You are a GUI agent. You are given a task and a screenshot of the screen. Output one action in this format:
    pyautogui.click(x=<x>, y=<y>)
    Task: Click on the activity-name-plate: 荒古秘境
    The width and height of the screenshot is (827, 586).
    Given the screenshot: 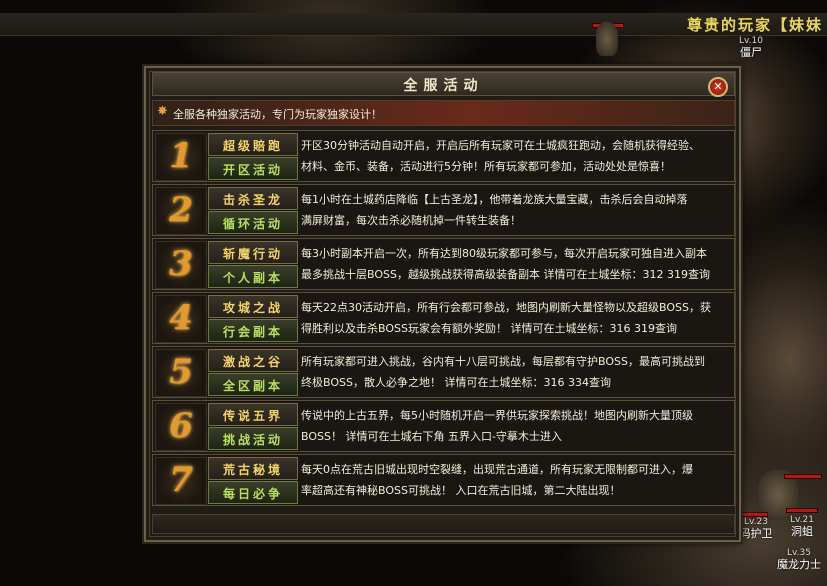 What is the action you would take?
    pyautogui.click(x=253, y=468)
    